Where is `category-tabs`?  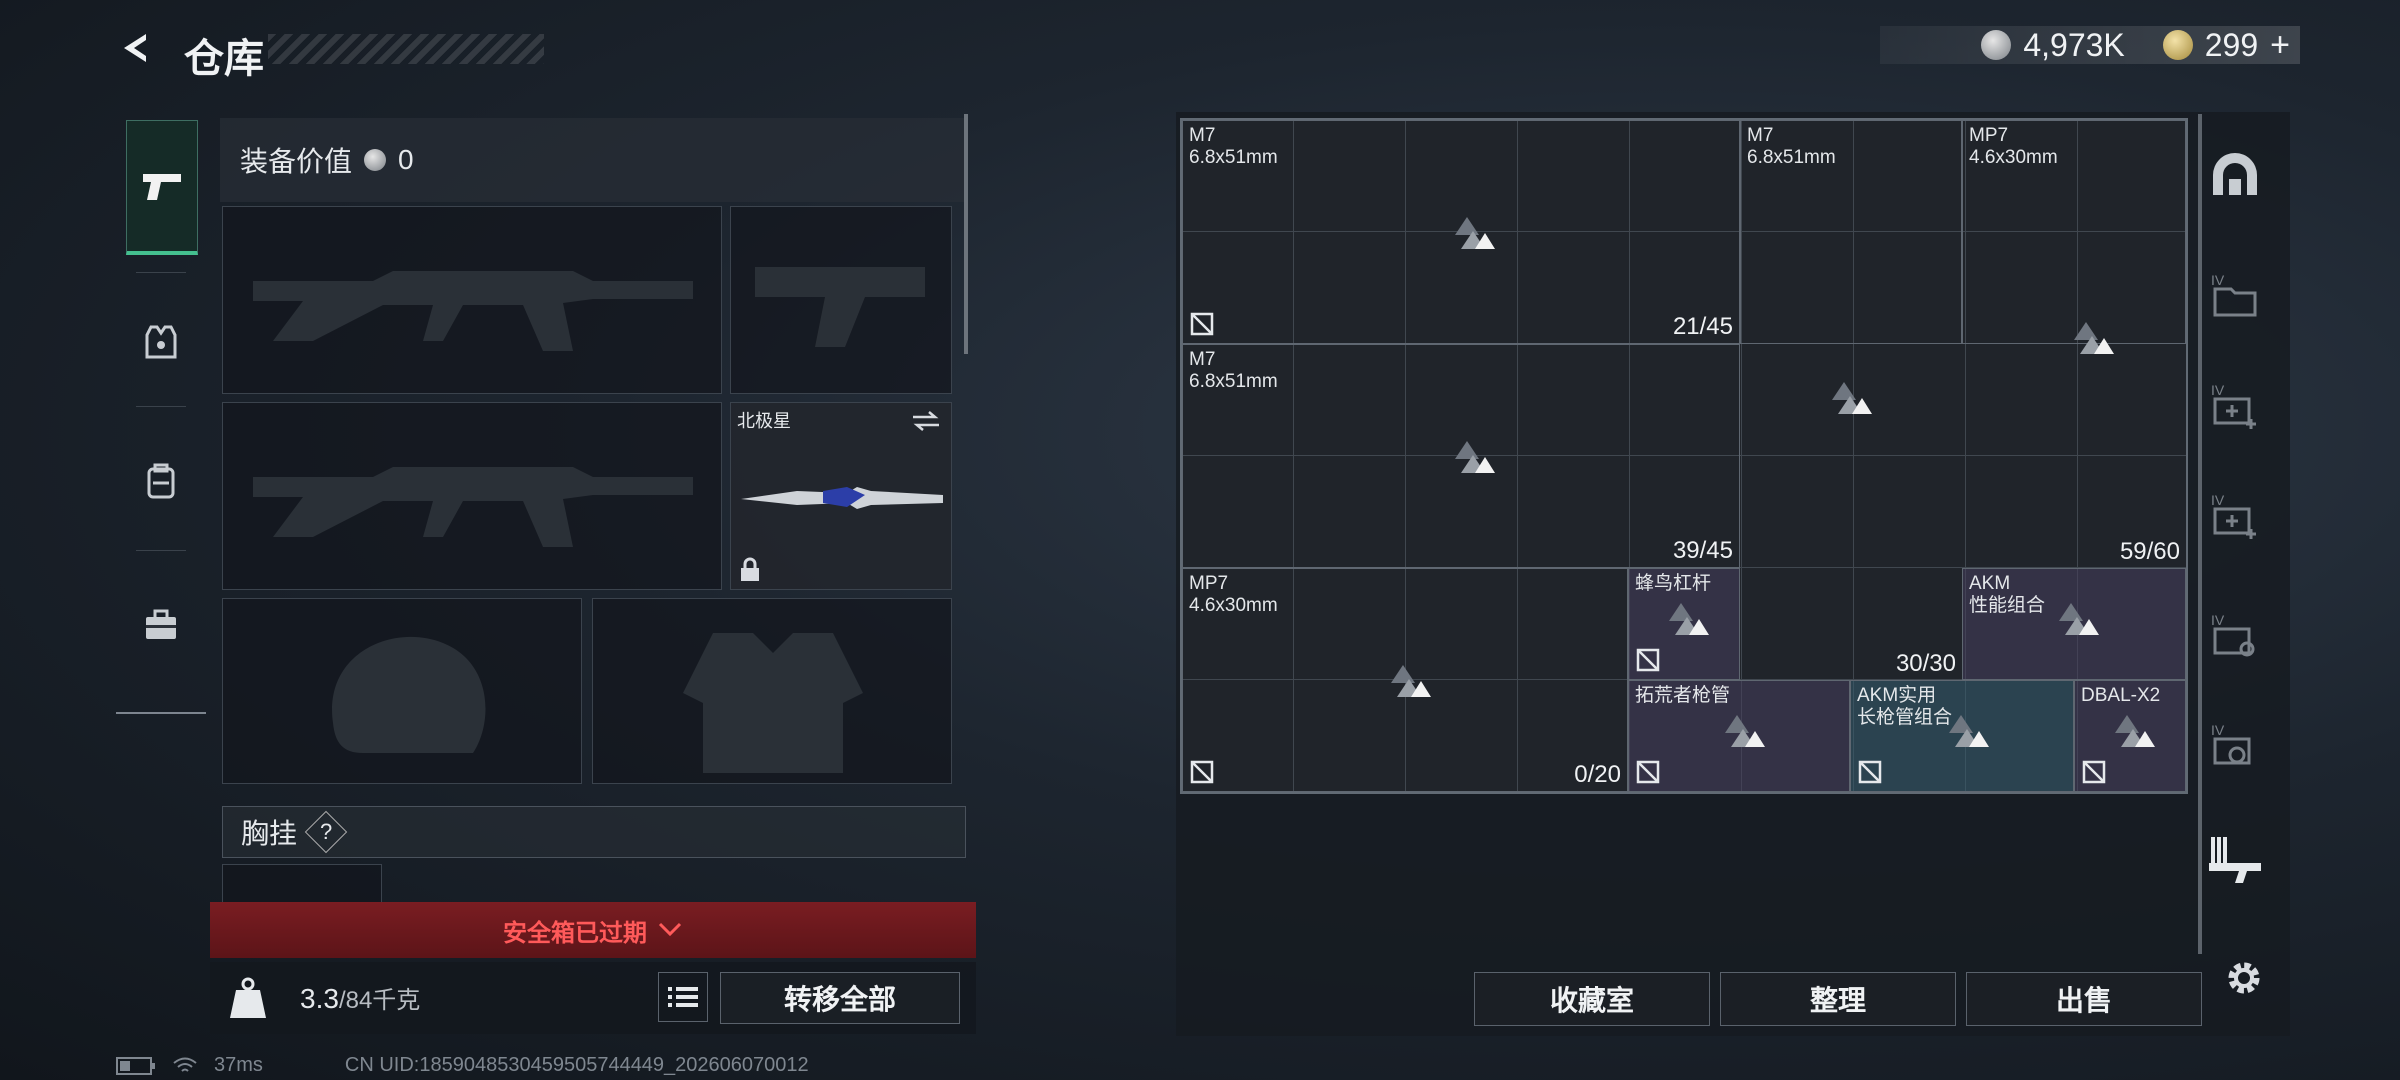
category-tabs is located at coordinates (161, 410).